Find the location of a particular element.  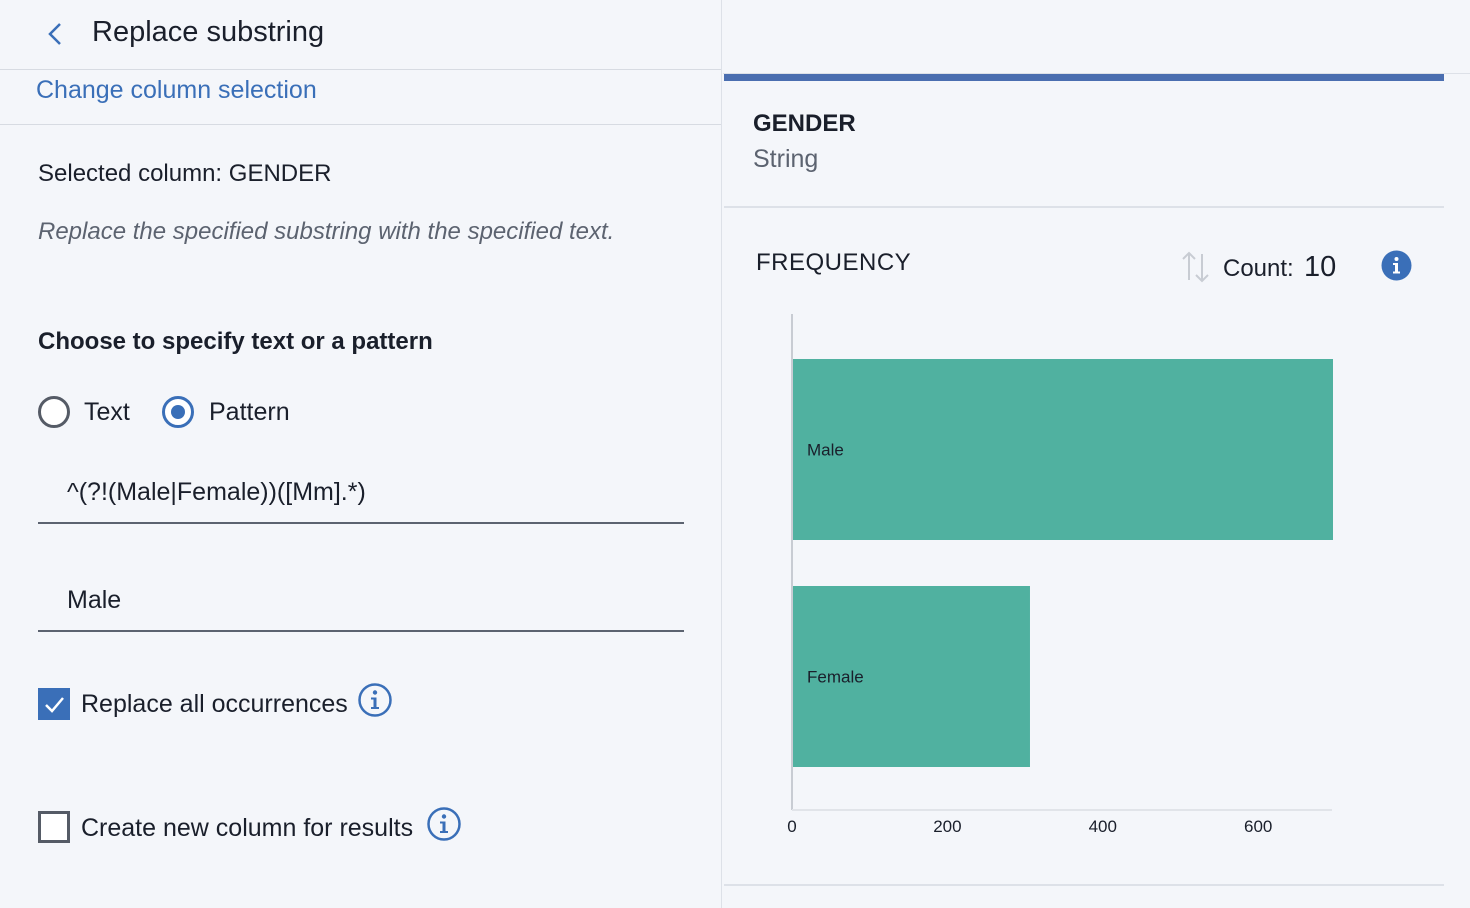

replace-all-label: Replace all occurrences is located at coordinates (214, 704).